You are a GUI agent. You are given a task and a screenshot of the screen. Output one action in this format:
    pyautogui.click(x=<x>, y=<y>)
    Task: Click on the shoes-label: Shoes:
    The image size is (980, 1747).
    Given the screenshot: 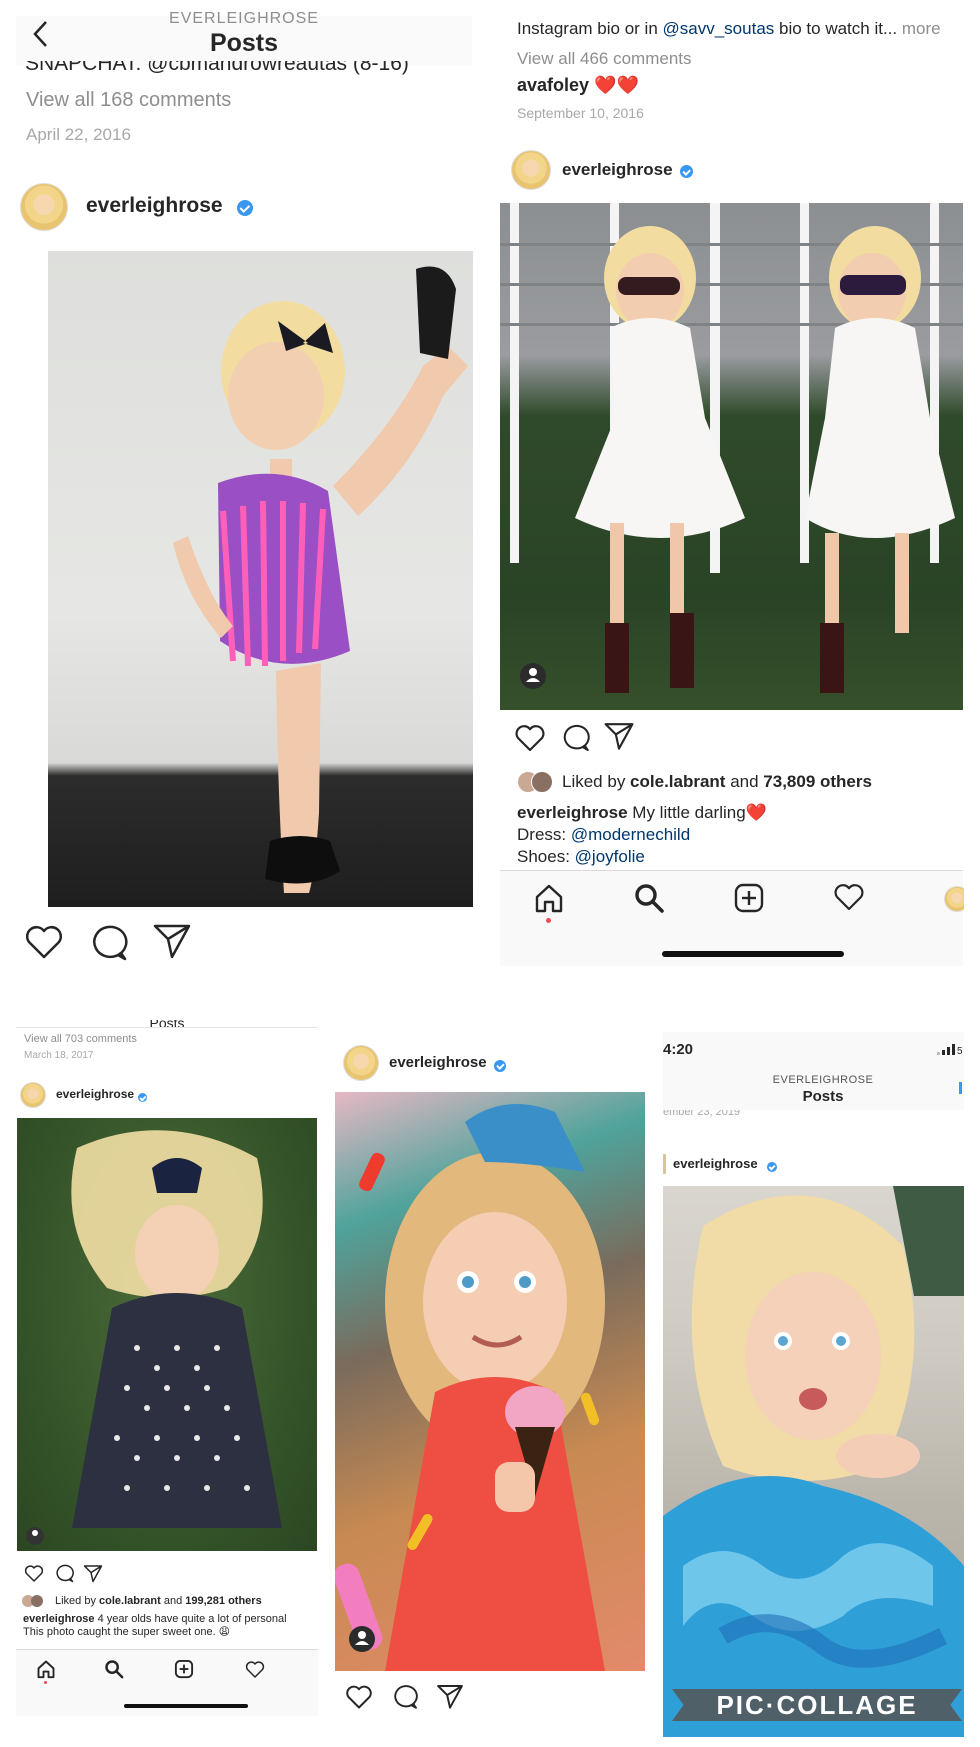 What is the action you would take?
    pyautogui.click(x=546, y=856)
    